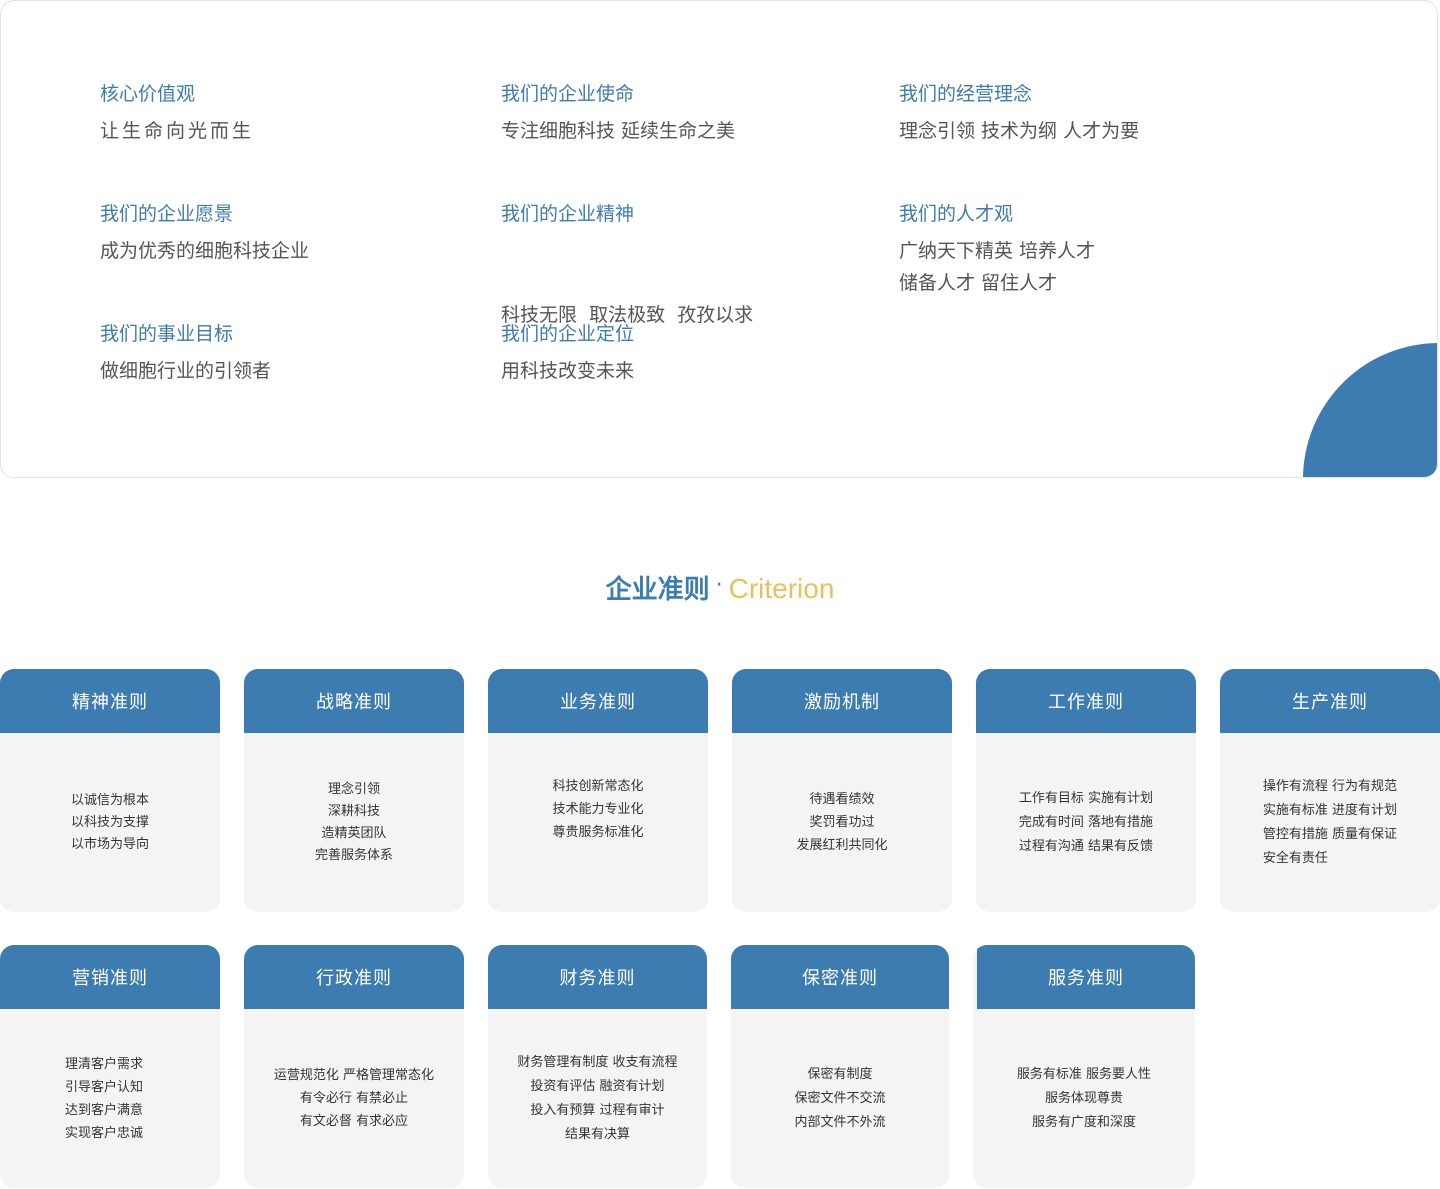 This screenshot has height=1189, width=1440. I want to click on card-line: 有令必行 有禁必止, so click(354, 1098).